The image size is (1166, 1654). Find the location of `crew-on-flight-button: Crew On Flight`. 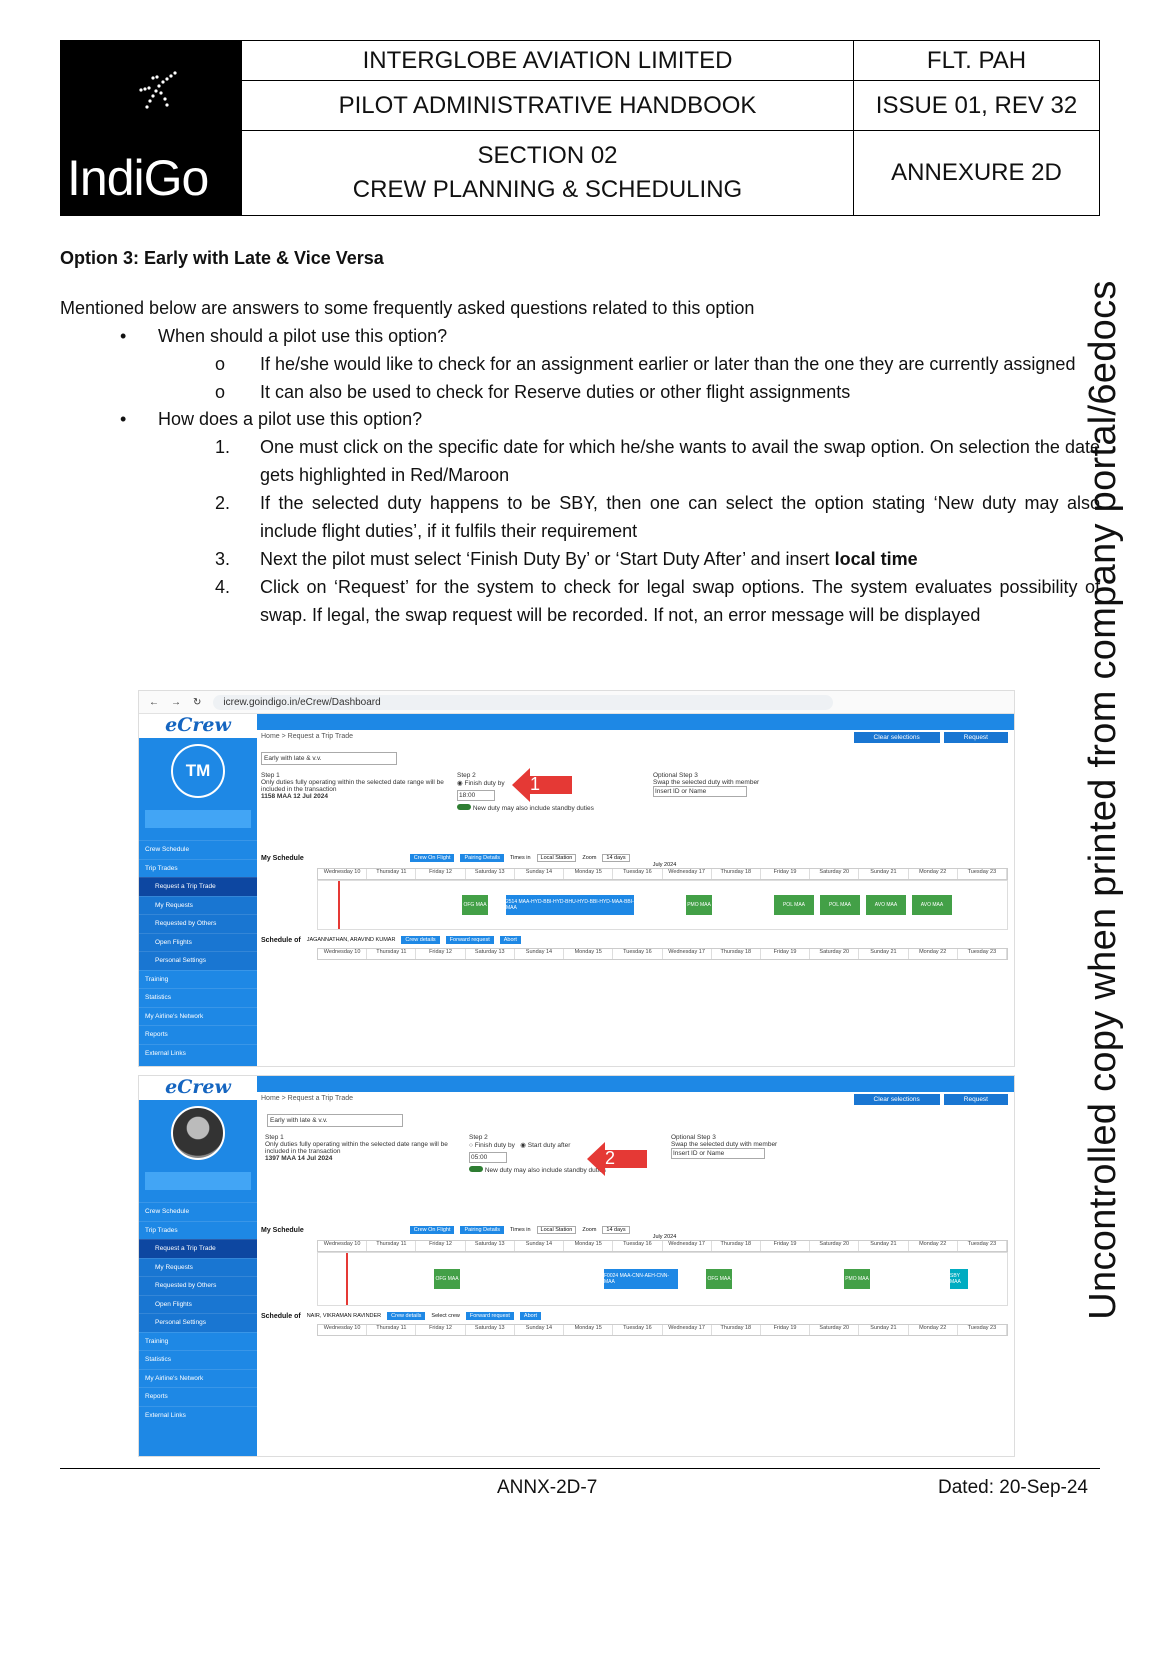

crew-on-flight-button: Crew On Flight is located at coordinates (432, 858).